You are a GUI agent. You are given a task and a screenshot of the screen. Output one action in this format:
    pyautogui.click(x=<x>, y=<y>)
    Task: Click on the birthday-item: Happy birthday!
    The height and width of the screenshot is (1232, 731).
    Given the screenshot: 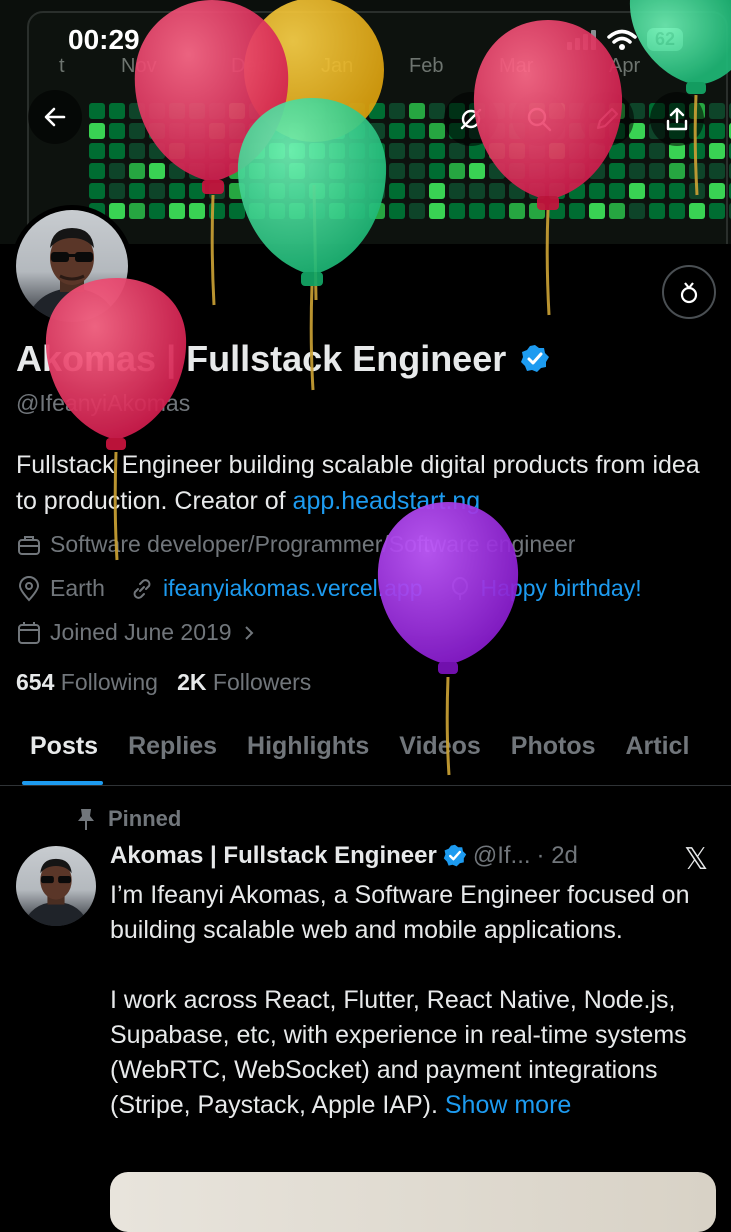 What is the action you would take?
    pyautogui.click(x=544, y=588)
    